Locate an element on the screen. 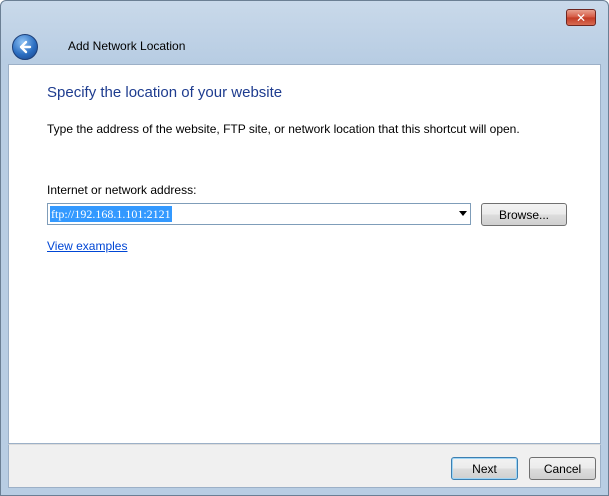  close-button: ✕ is located at coordinates (581, 17).